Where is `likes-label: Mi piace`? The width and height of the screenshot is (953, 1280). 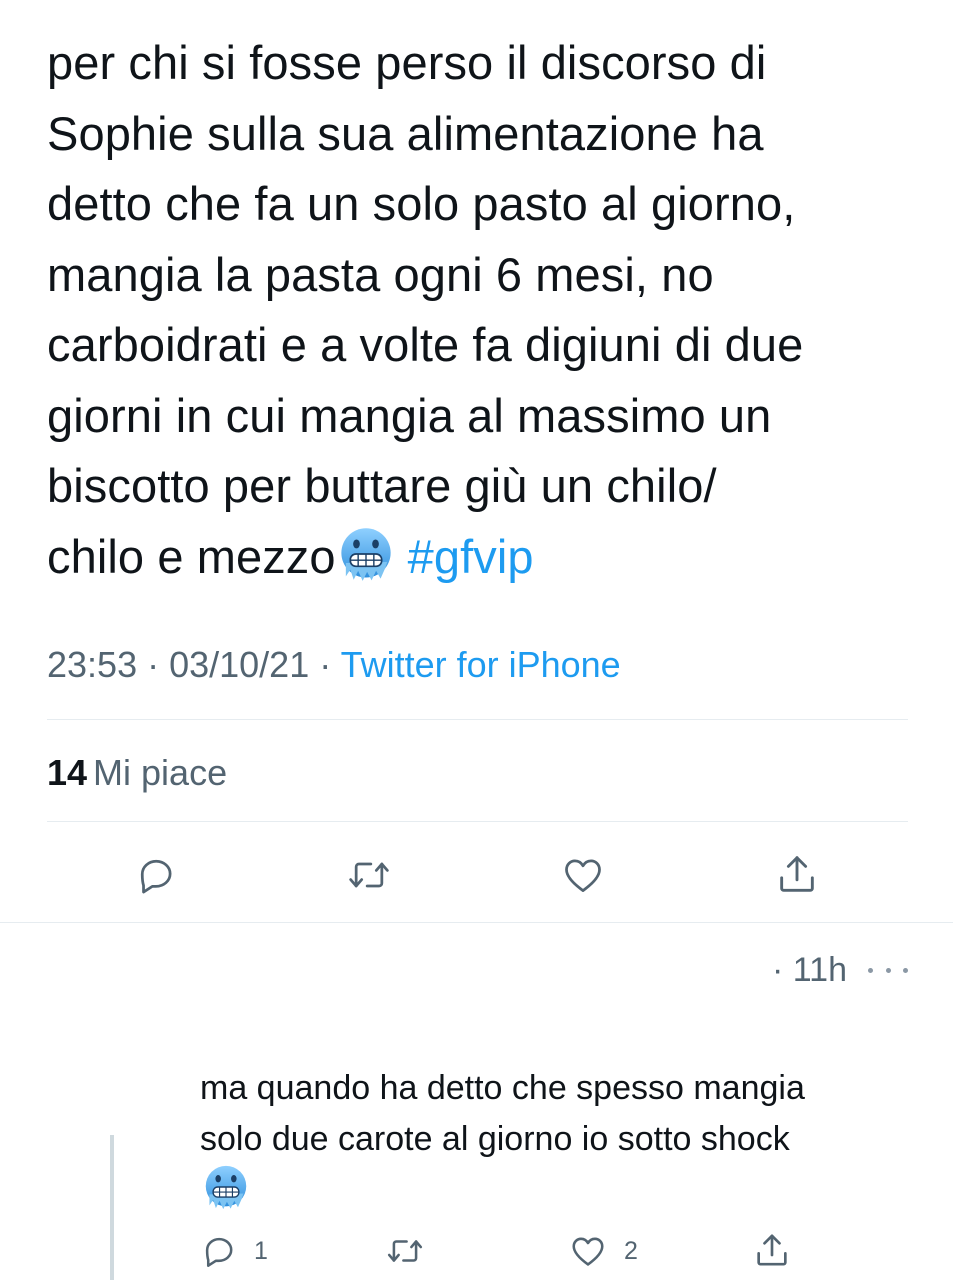
likes-label: Mi piace is located at coordinates (160, 772).